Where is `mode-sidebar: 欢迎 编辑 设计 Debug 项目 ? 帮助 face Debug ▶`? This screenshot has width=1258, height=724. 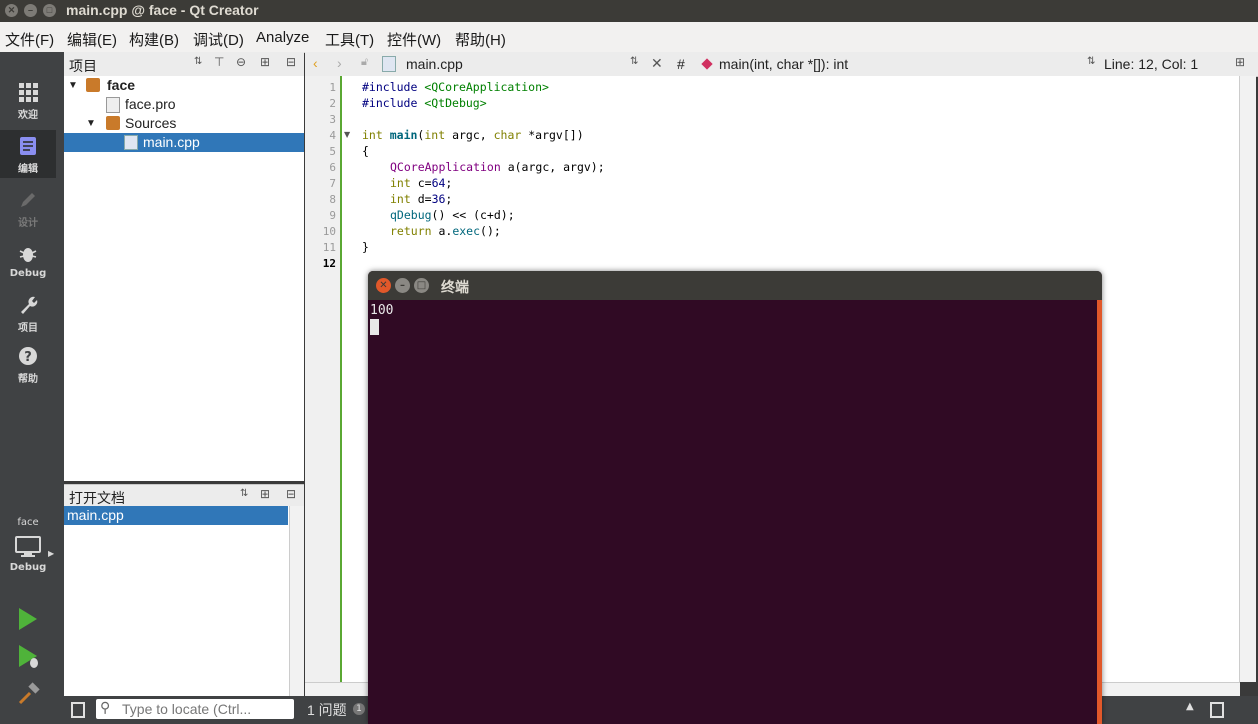
mode-sidebar: 欢迎 编辑 设计 Debug 项目 ? 帮助 face Debug ▶ is located at coordinates (32, 388).